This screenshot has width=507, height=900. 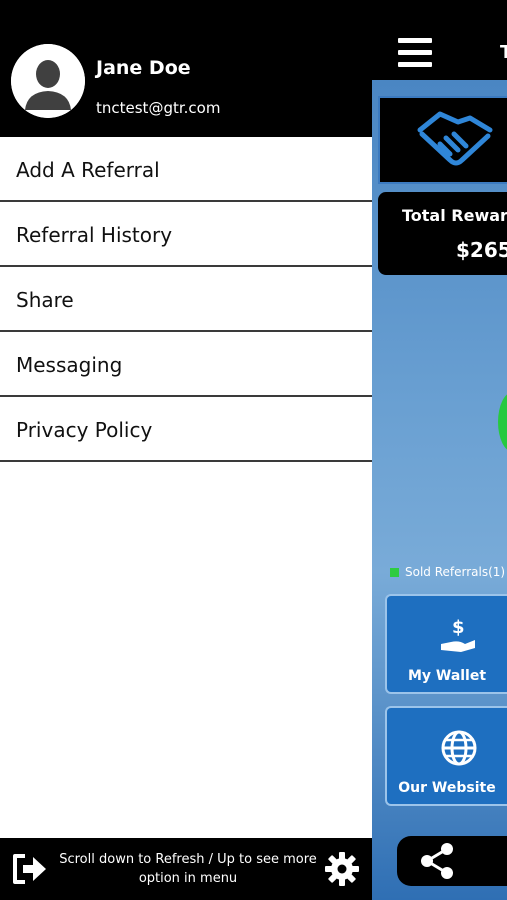 What do you see at coordinates (447, 676) in the screenshot?
I see `my-wallet-label: My Wallet` at bounding box center [447, 676].